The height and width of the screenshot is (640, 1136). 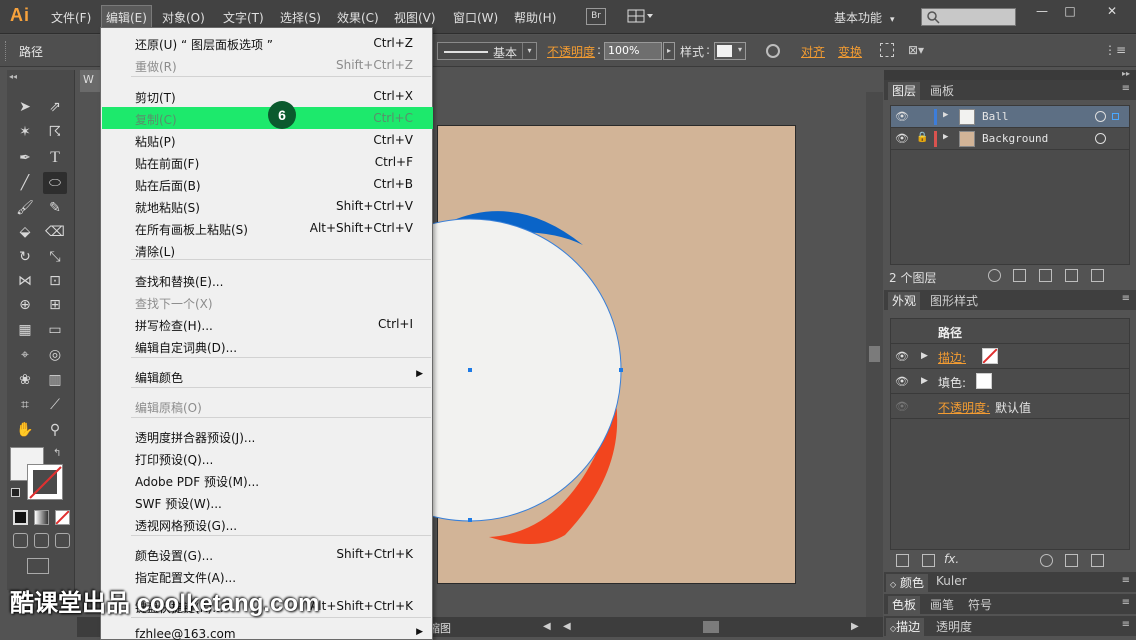 What do you see at coordinates (1042, 11) in the screenshot?
I see `minimize-button: —` at bounding box center [1042, 11].